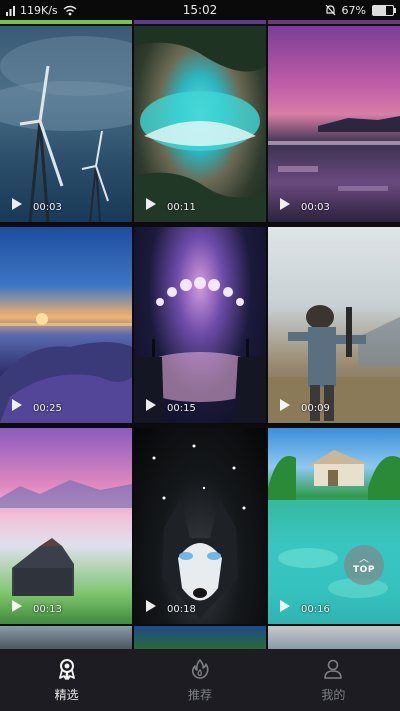  I want to click on video-duration: 00:18, so click(181, 609).